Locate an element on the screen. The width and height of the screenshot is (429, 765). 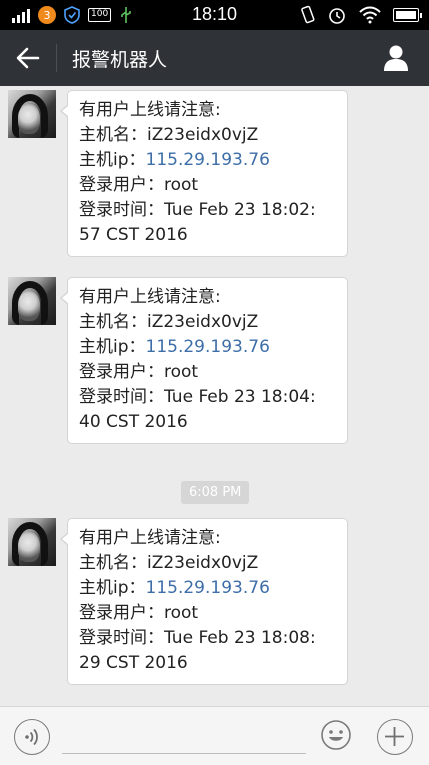
voice-icon is located at coordinates (31, 737).